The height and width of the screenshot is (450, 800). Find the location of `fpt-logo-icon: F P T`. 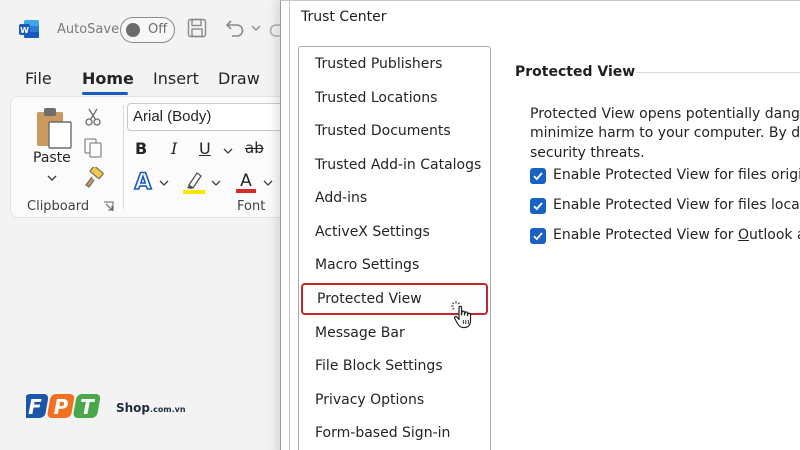

fpt-logo-icon: F P T is located at coordinates (63, 406).